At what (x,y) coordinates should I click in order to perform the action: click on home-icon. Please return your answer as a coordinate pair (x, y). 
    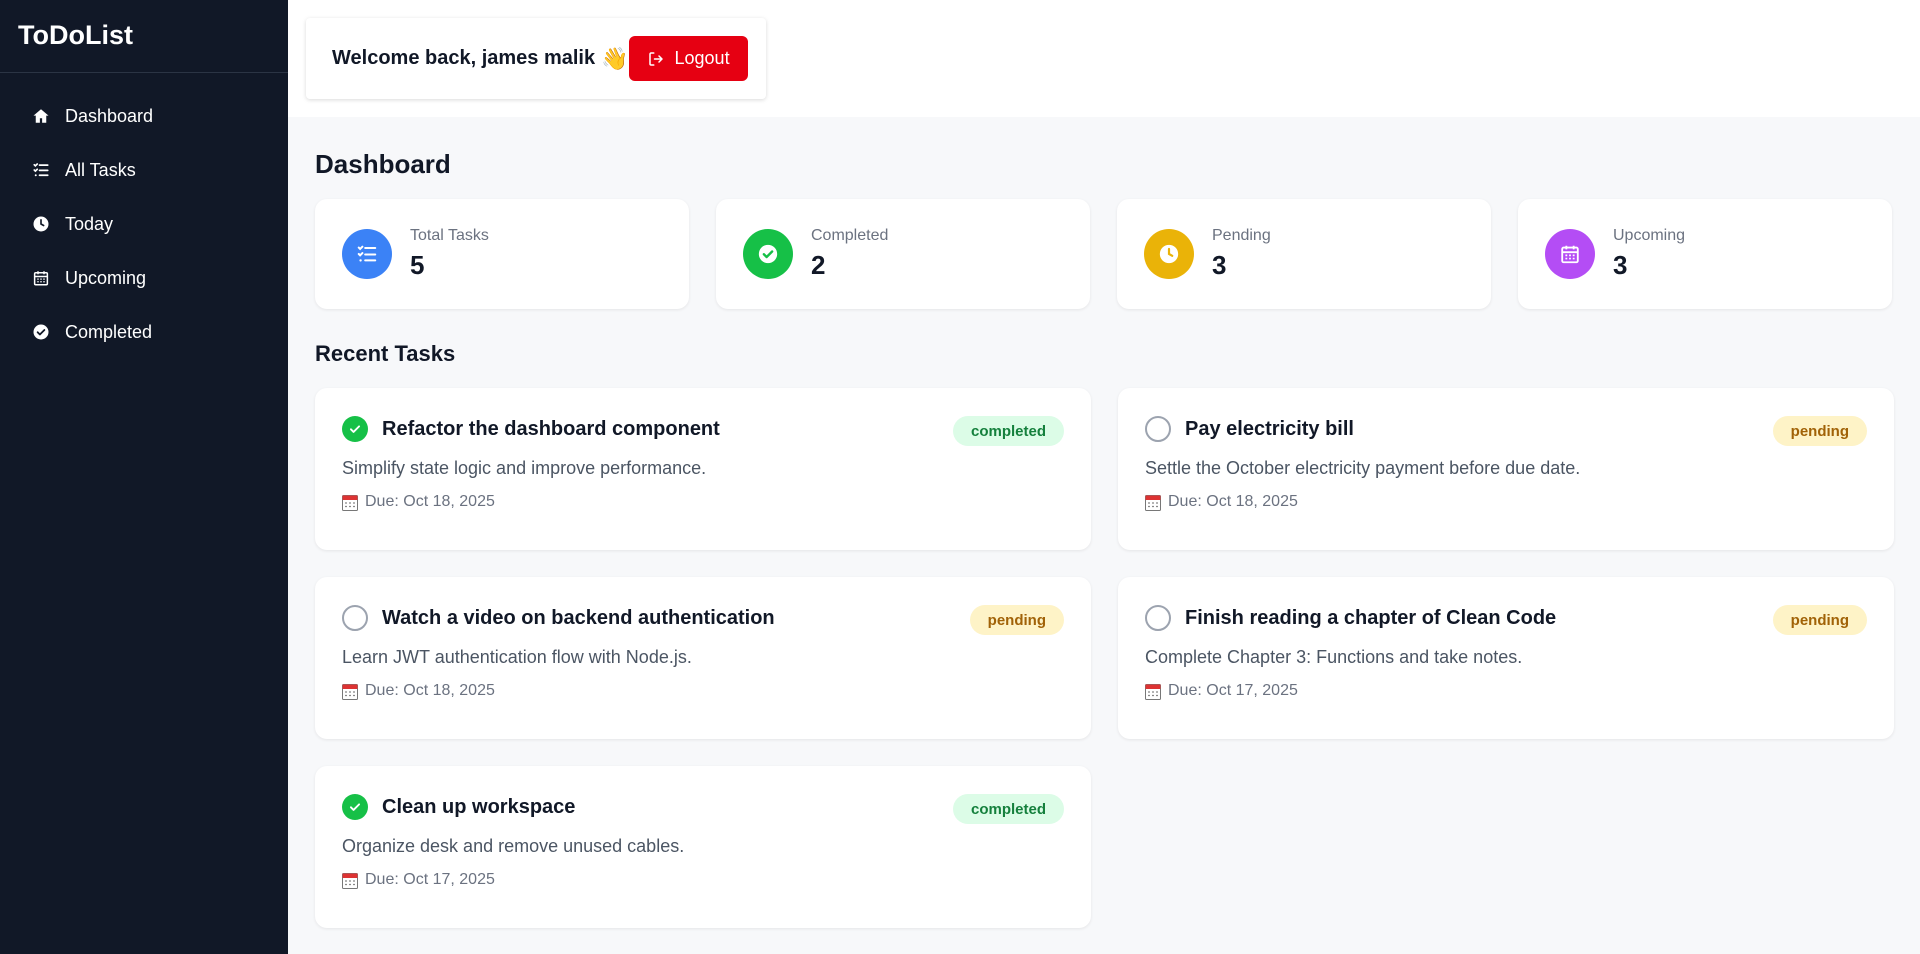
    Looking at the image, I should click on (41, 116).